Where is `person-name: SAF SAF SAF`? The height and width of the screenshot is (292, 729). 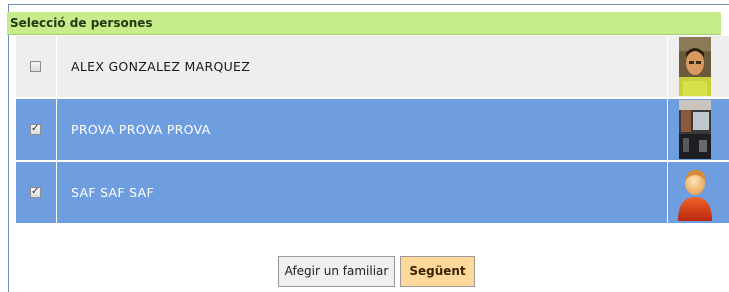
person-name: SAF SAF SAF is located at coordinates (112, 192).